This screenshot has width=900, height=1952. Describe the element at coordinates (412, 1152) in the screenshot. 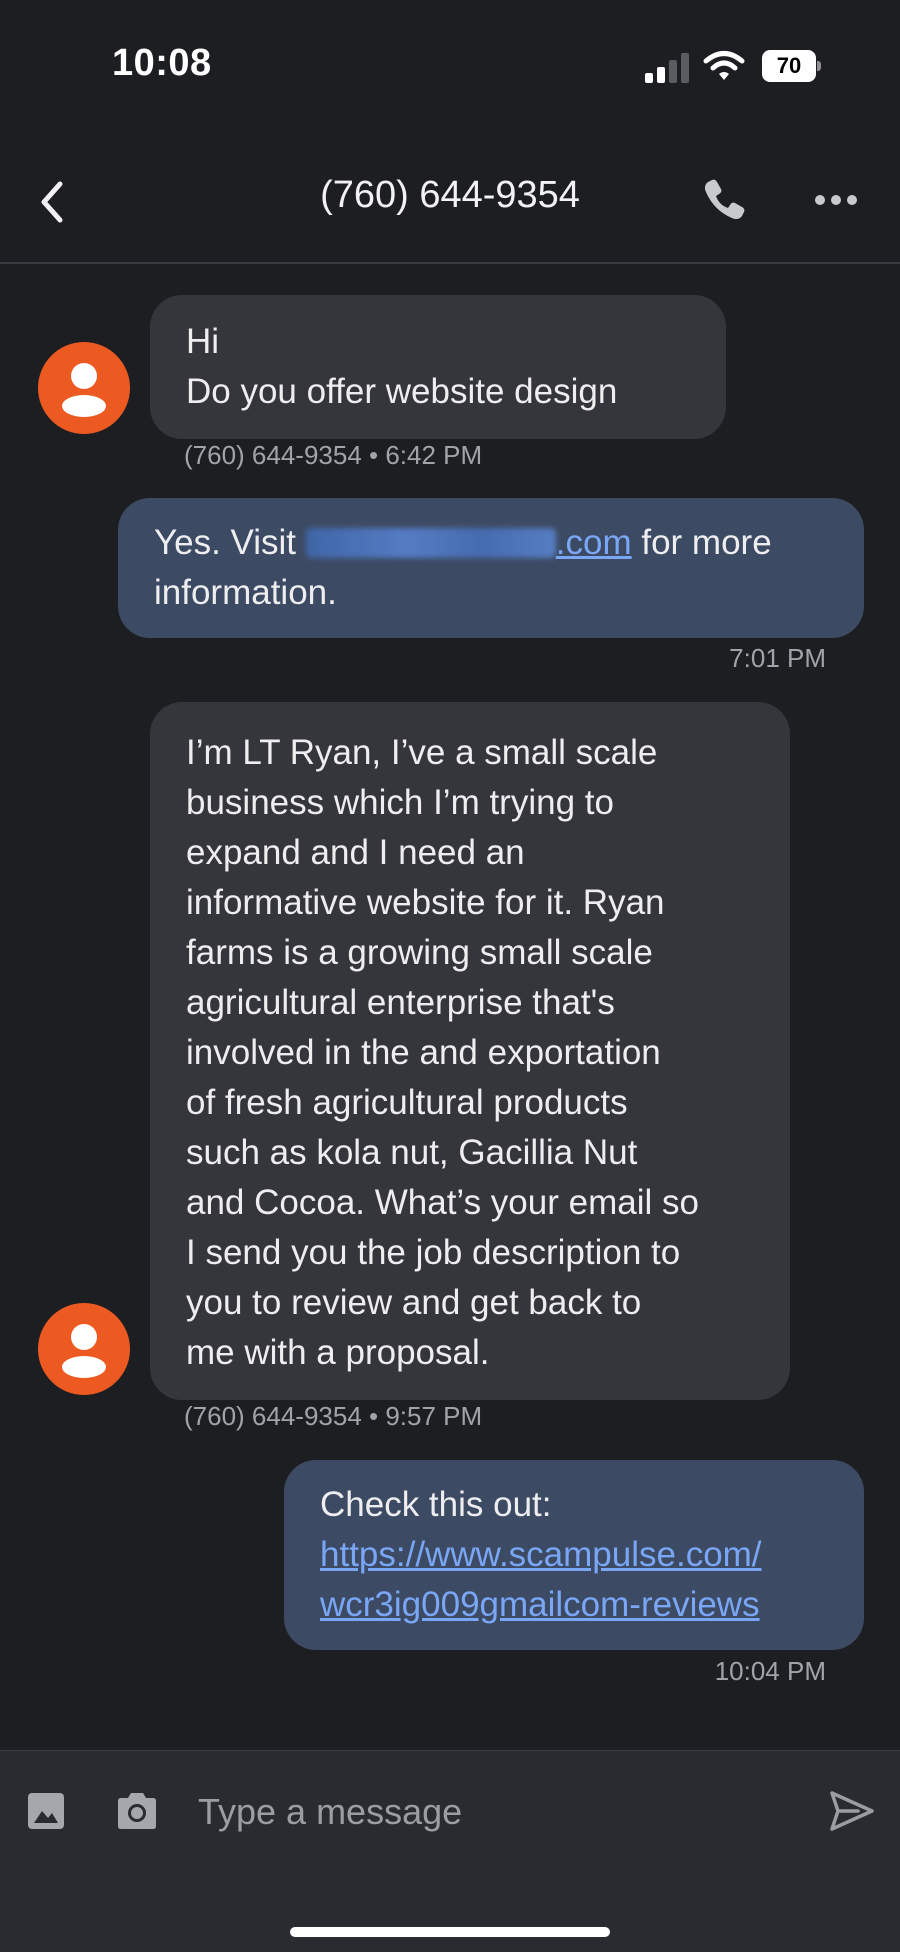

I see `message-text: such as kola nut, Gacillia Nut` at that location.